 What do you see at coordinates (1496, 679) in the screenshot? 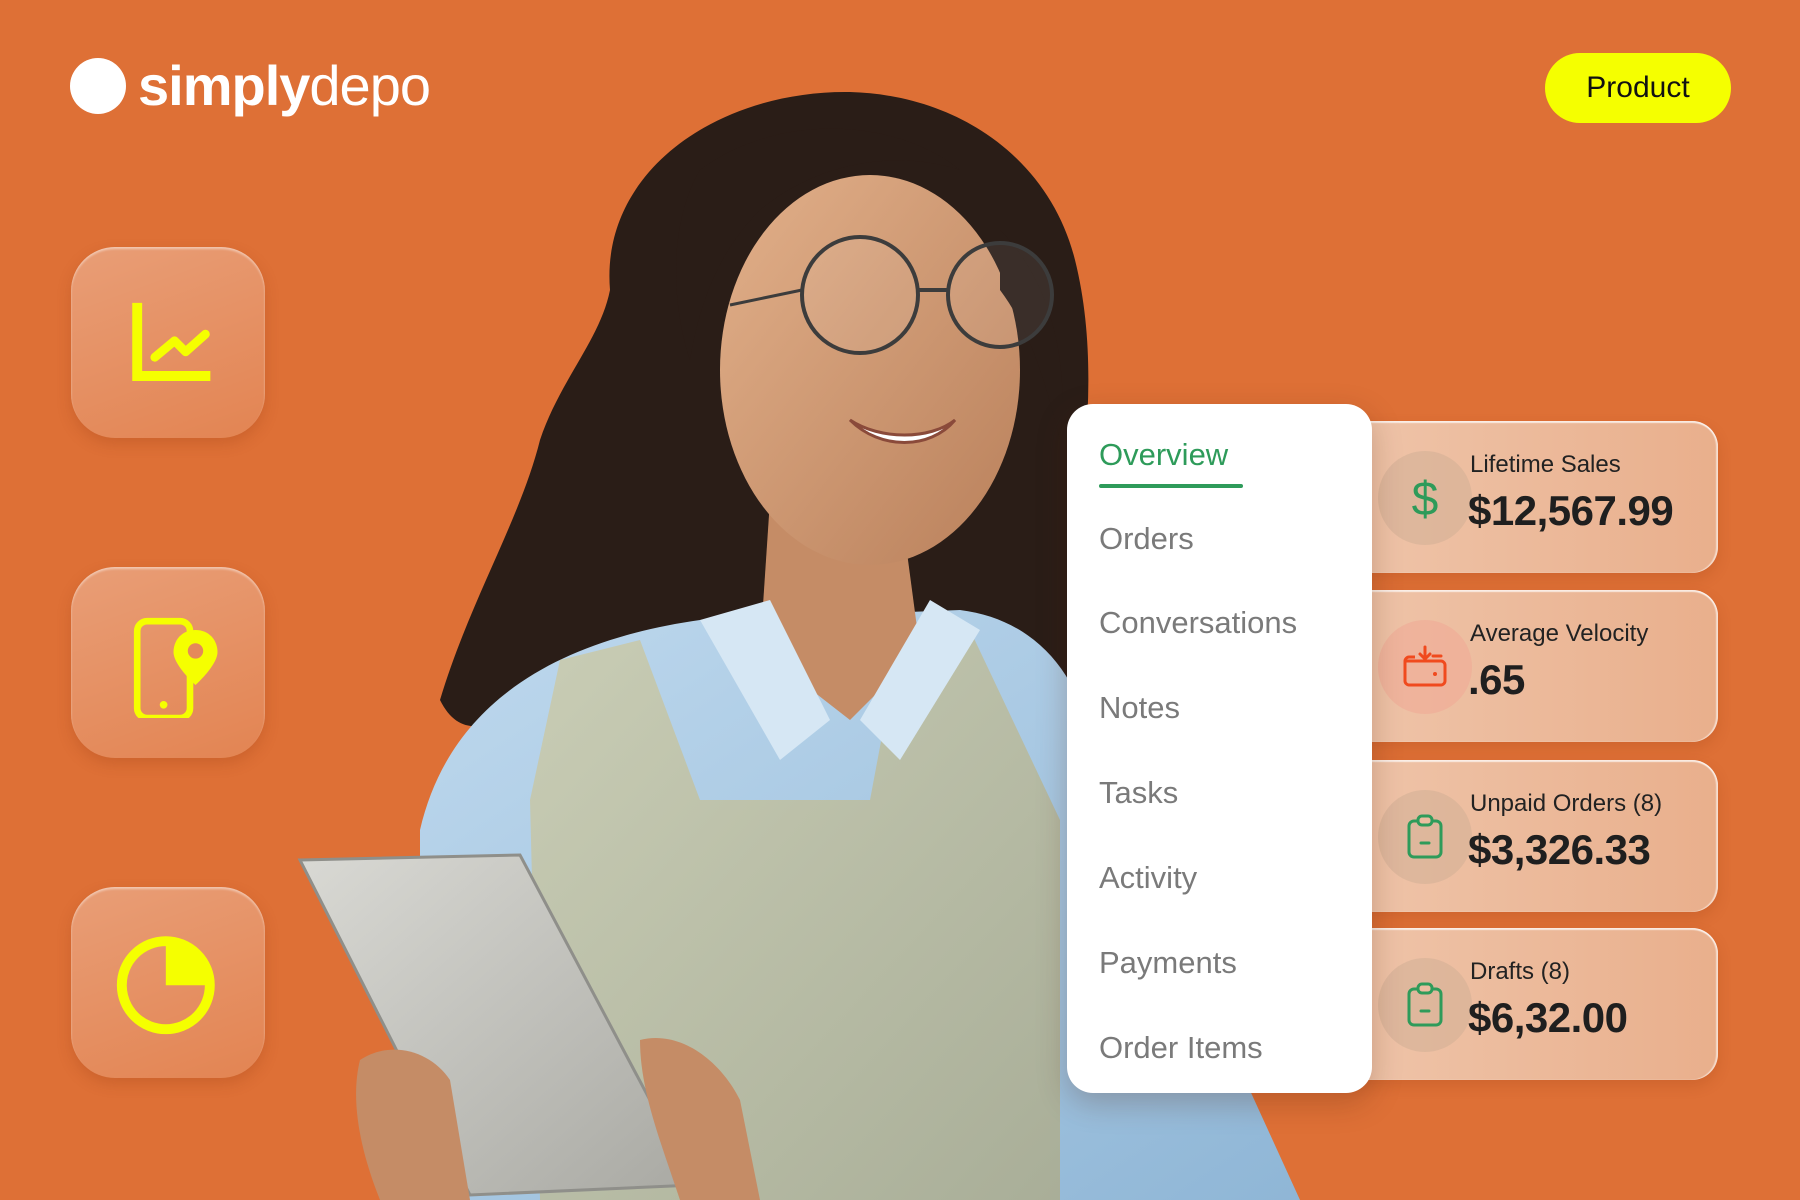
I see `stat-value: .65` at bounding box center [1496, 679].